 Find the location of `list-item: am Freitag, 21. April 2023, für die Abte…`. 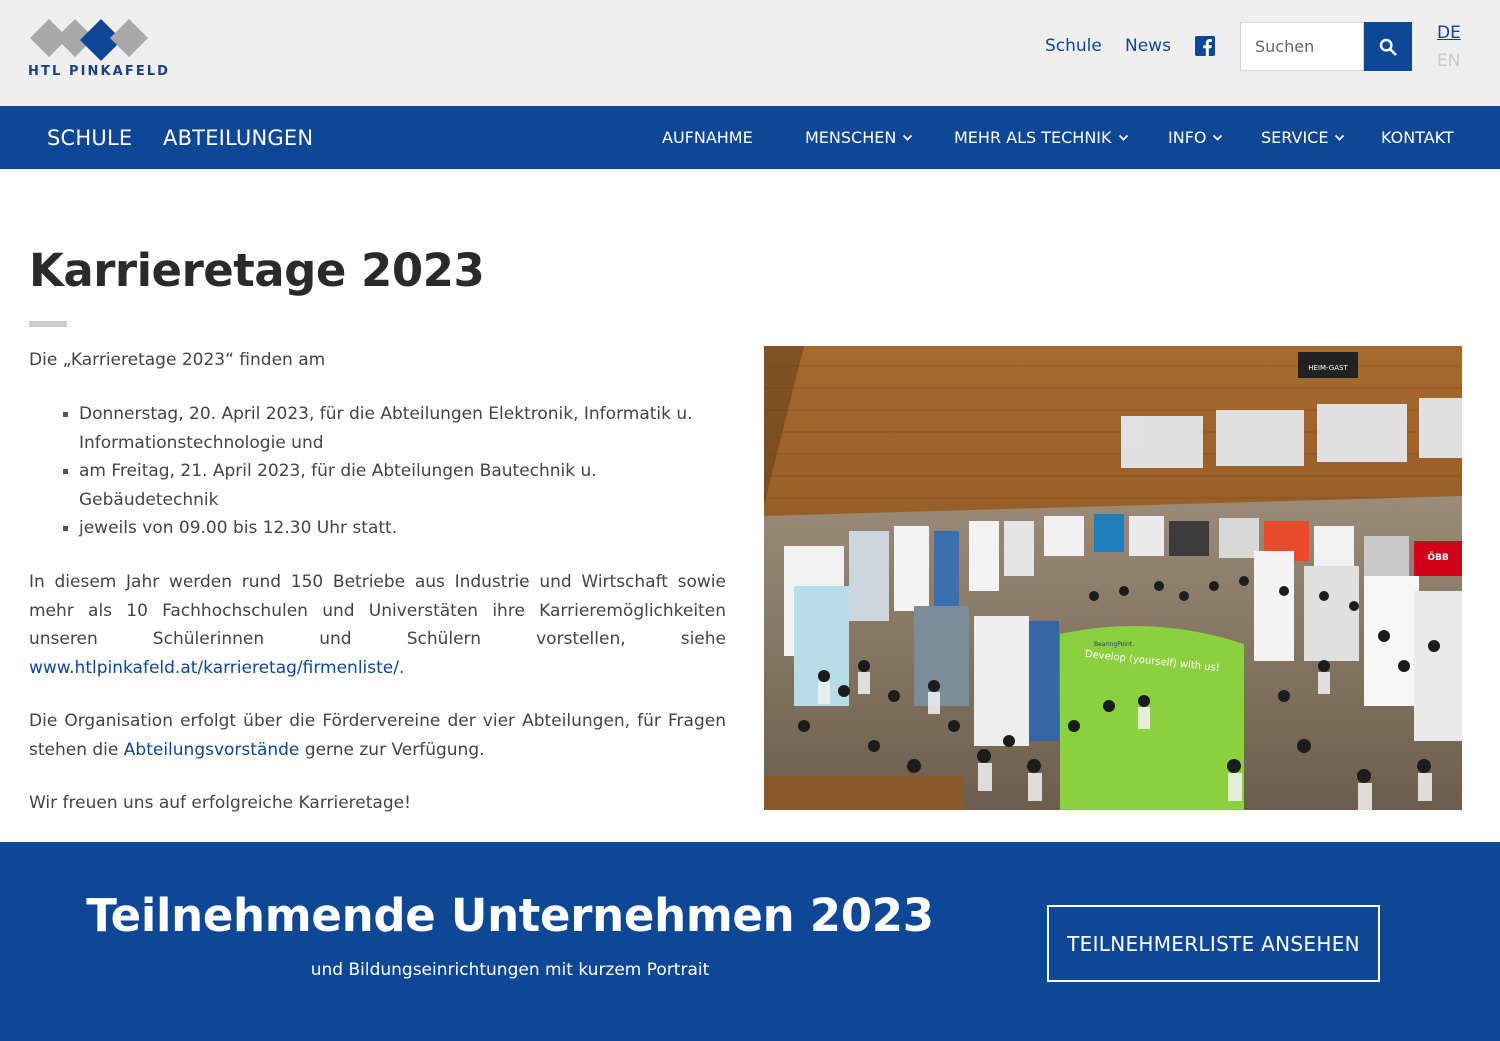

list-item: am Freitag, 21. April 2023, für die Abte… is located at coordinates (392, 485).